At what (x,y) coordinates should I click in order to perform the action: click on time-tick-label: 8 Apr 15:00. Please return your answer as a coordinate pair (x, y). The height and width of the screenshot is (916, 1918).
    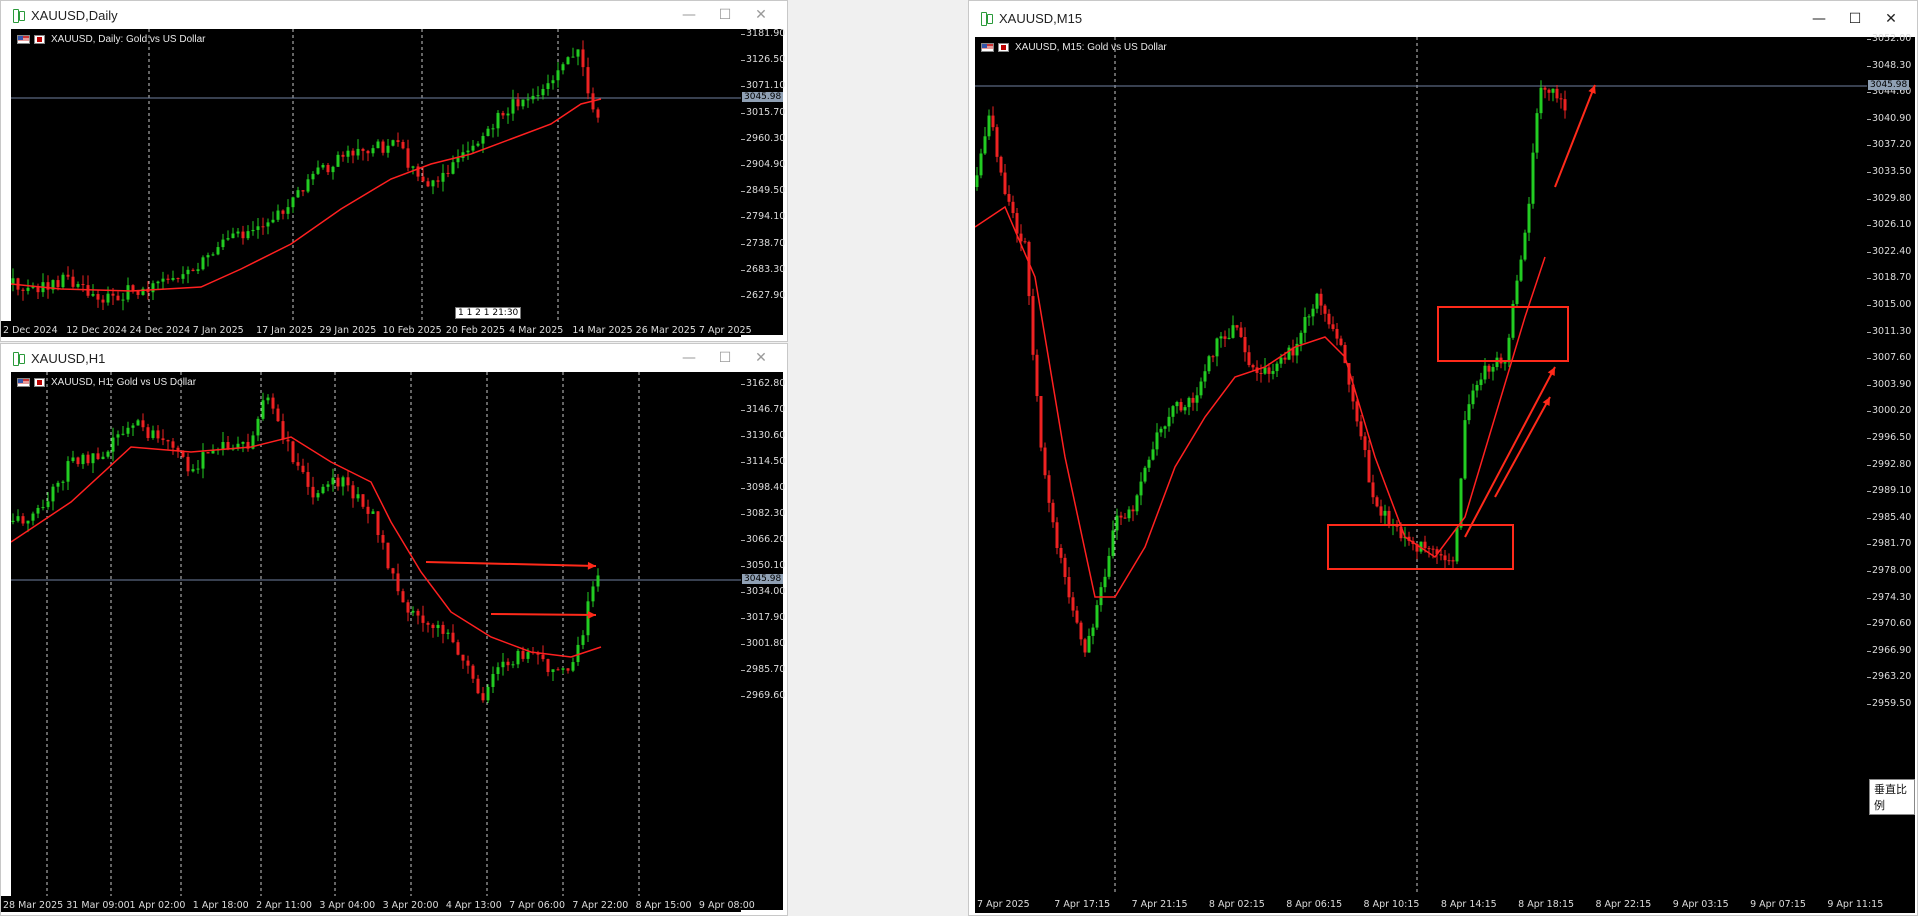
    Looking at the image, I should click on (663, 905).